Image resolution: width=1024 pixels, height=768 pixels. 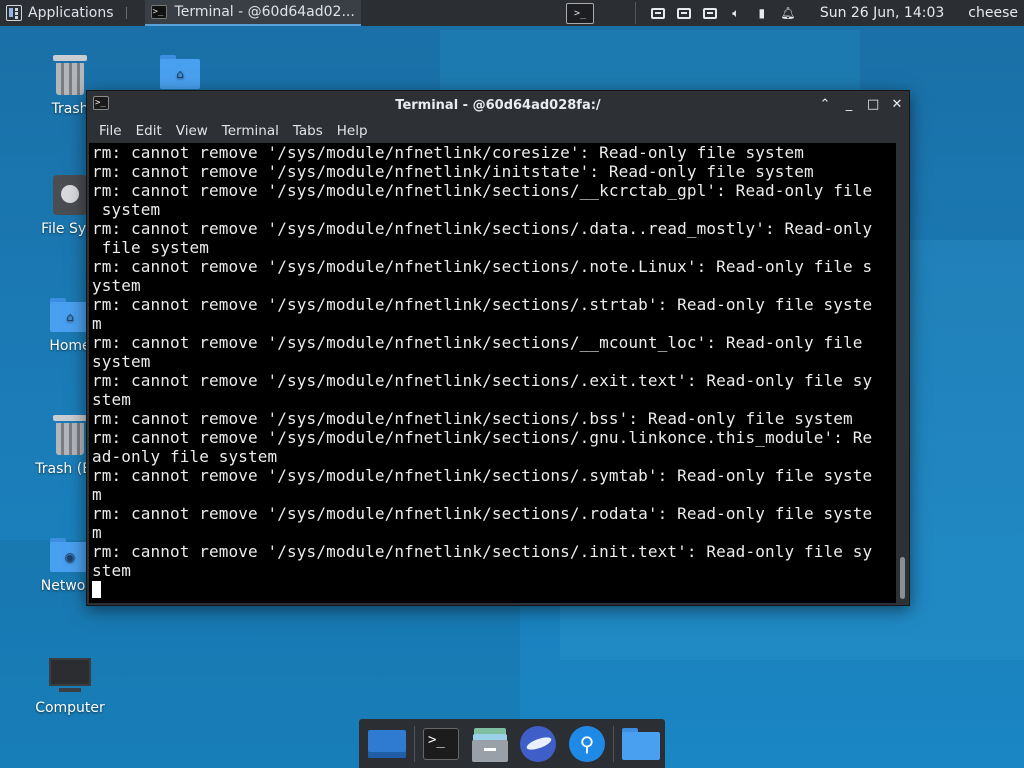 I want to click on menu-help: Help, so click(x=352, y=131).